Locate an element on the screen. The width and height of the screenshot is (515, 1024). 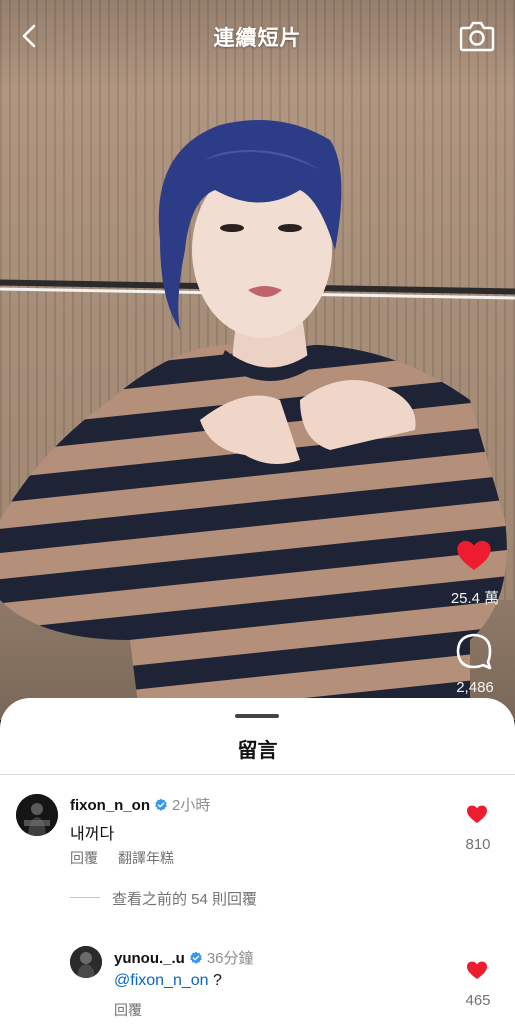
translate-button: 翻譯年糕 is located at coordinates (146, 858).